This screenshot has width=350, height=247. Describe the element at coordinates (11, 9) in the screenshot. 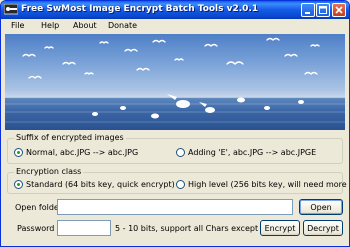

I see `app-icon` at that location.